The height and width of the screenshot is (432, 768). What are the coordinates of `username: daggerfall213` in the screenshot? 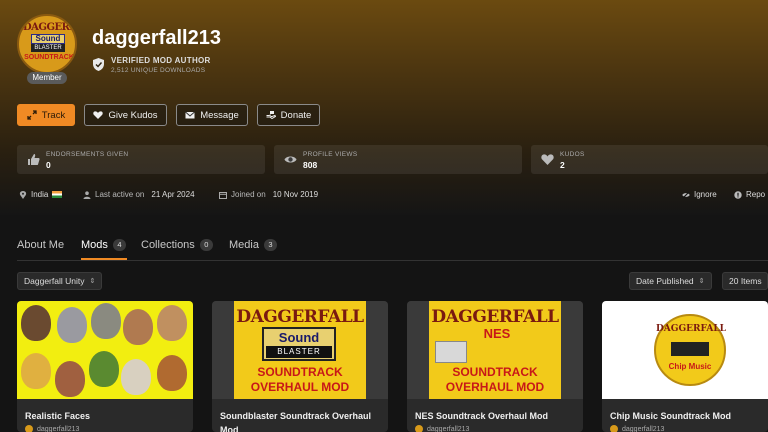 It's located at (156, 38).